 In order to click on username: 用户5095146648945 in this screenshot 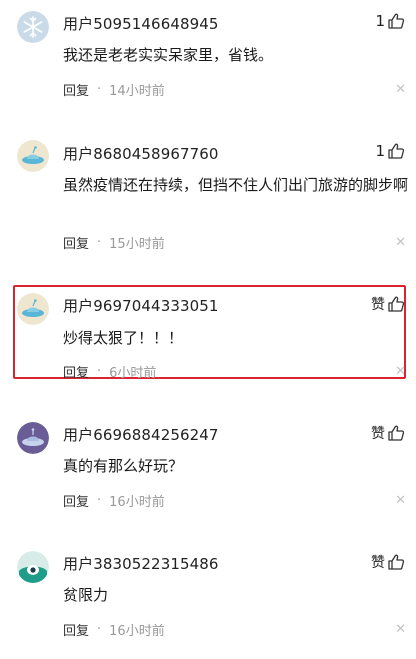, I will do `click(141, 23)`.